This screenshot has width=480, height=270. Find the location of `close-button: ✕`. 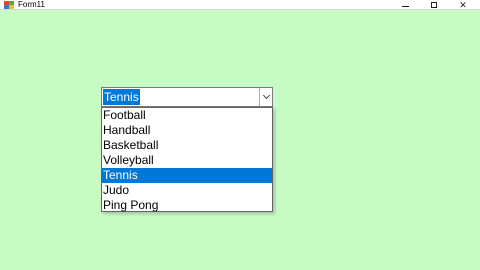

close-button: ✕ is located at coordinates (463, 5).